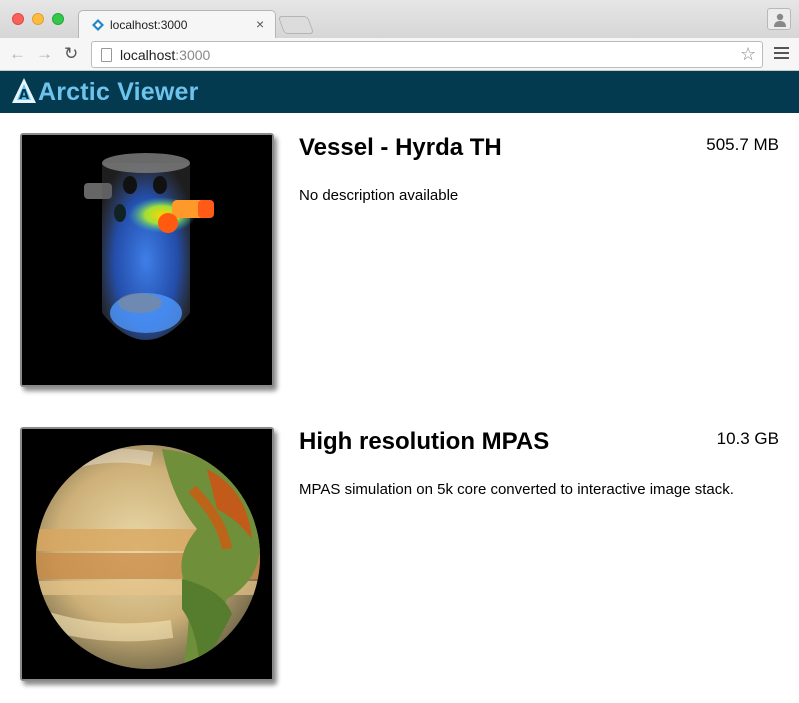 Image resolution: width=799 pixels, height=703 pixels. Describe the element at coordinates (379, 195) in the screenshot. I see `dataset-description: No description available` at that location.